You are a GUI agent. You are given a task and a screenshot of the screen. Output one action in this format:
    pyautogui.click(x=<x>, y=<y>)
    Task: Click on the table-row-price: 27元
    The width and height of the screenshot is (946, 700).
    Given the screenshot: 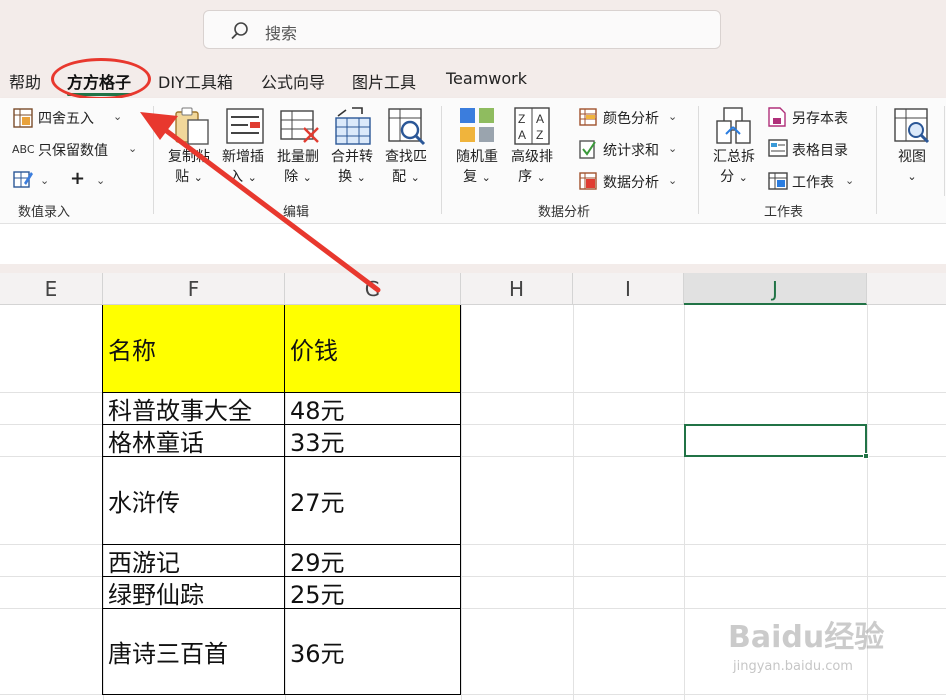 What is the action you would take?
    pyautogui.click(x=373, y=500)
    